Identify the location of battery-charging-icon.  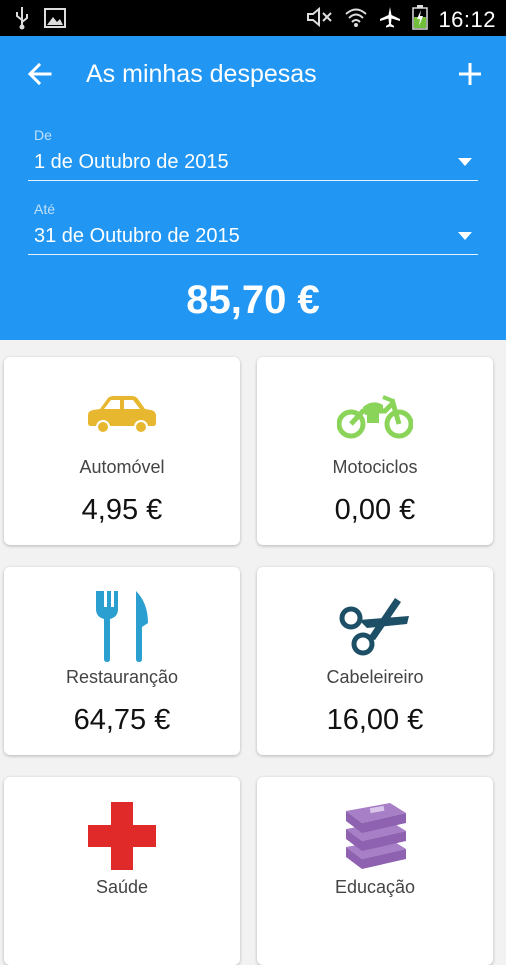
(420, 19).